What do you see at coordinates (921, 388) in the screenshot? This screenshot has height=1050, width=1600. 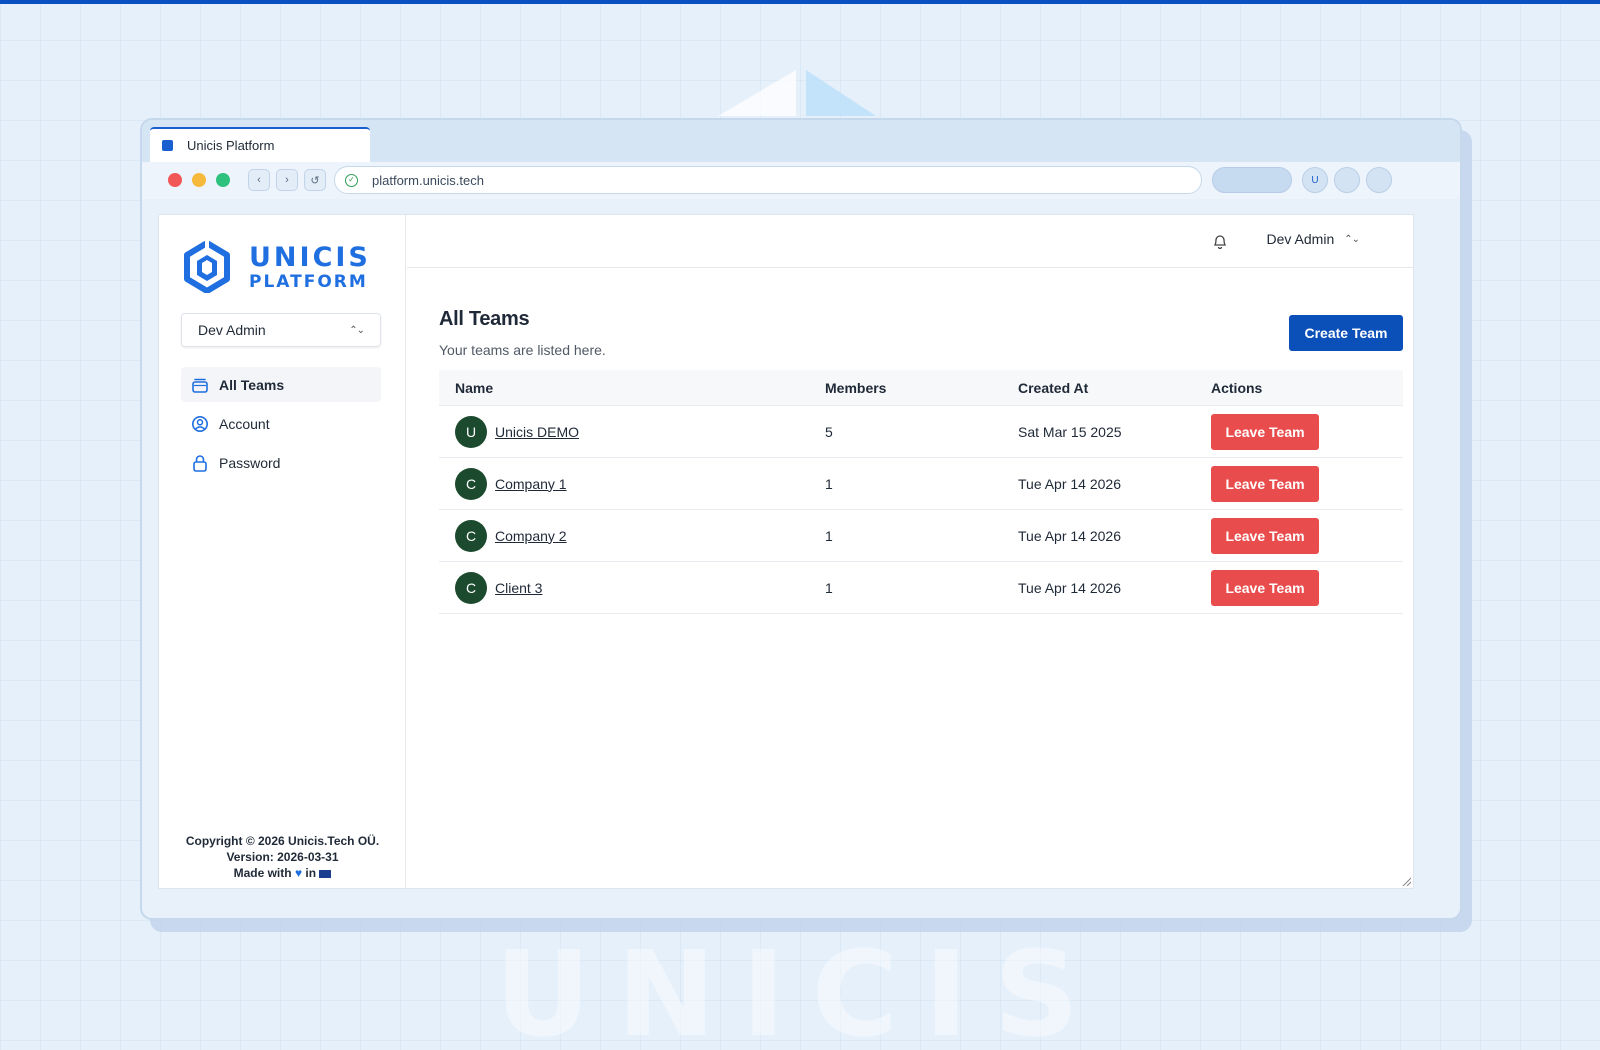 I see `table-header: Name Members Created At Actions` at bounding box center [921, 388].